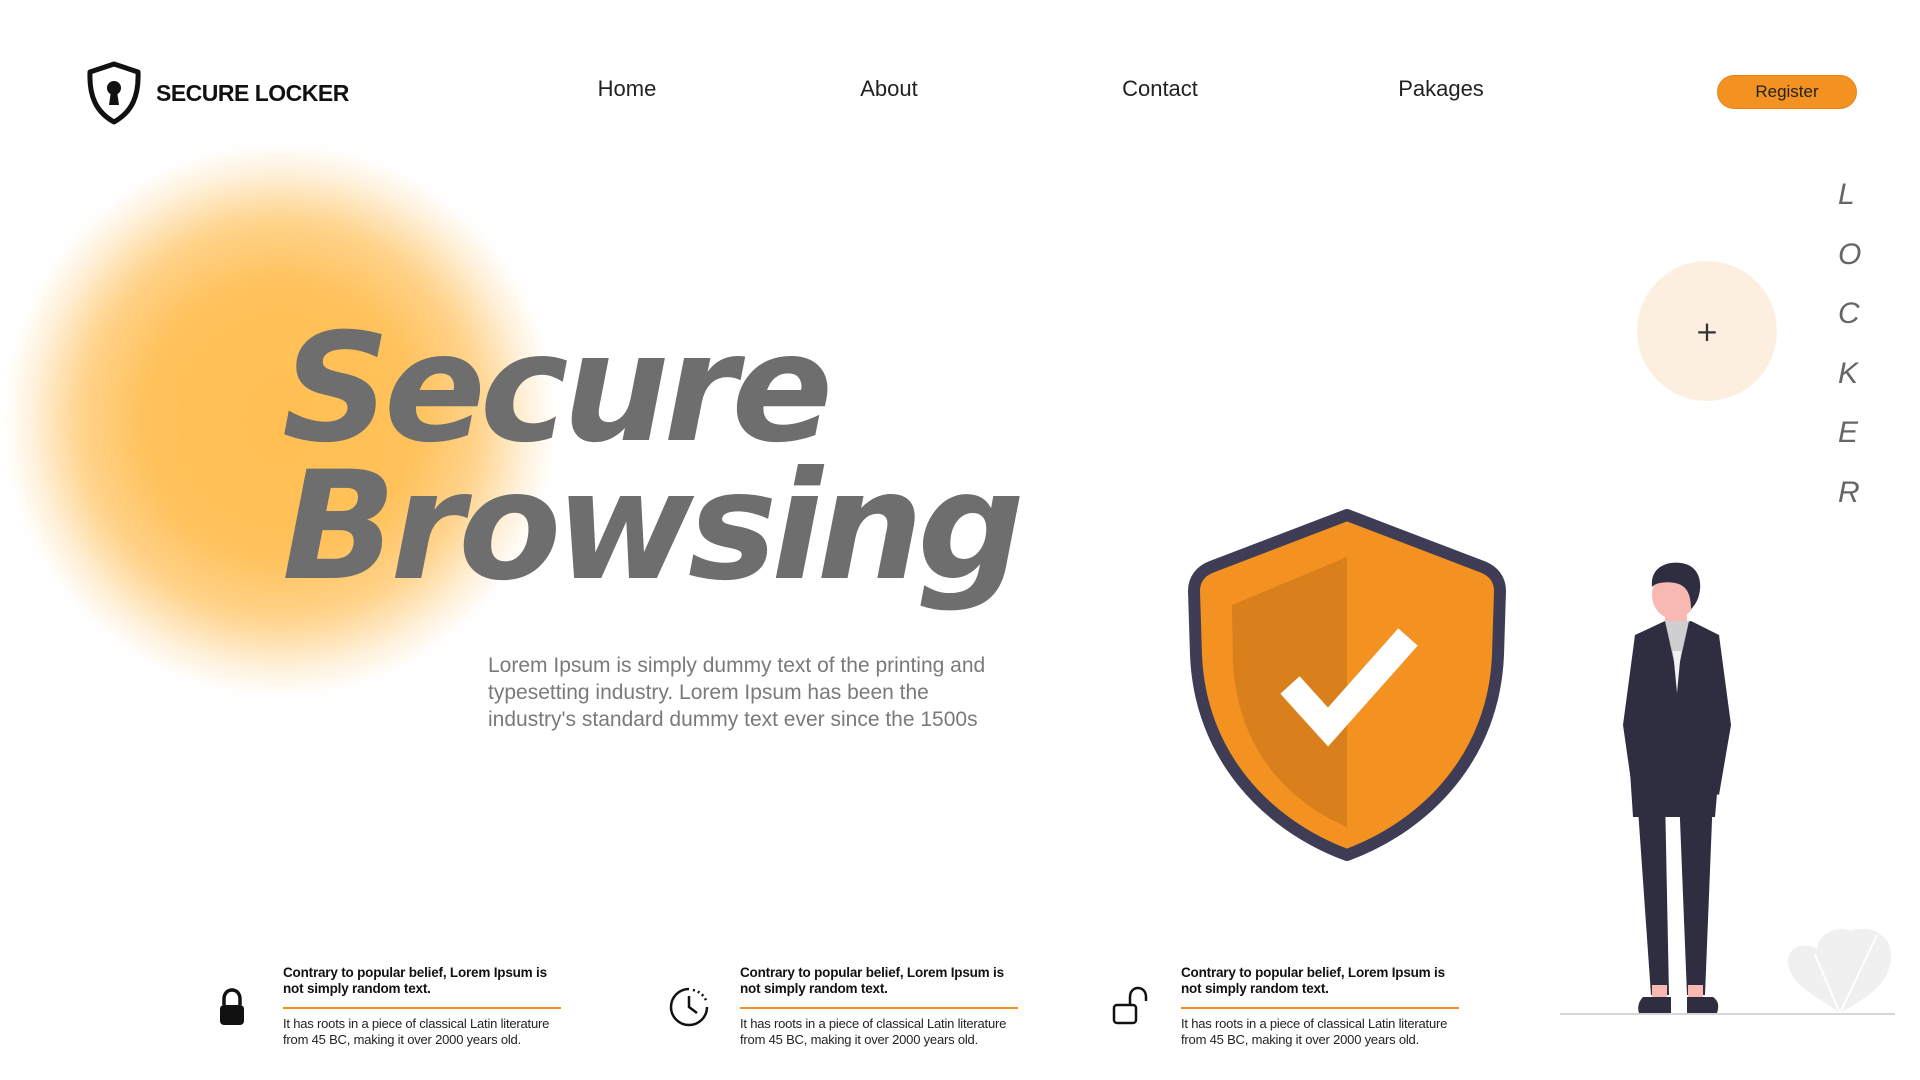 This screenshot has height=1080, width=1920. Describe the element at coordinates (1160, 89) in the screenshot. I see `nav-contact-link: Contact` at that location.